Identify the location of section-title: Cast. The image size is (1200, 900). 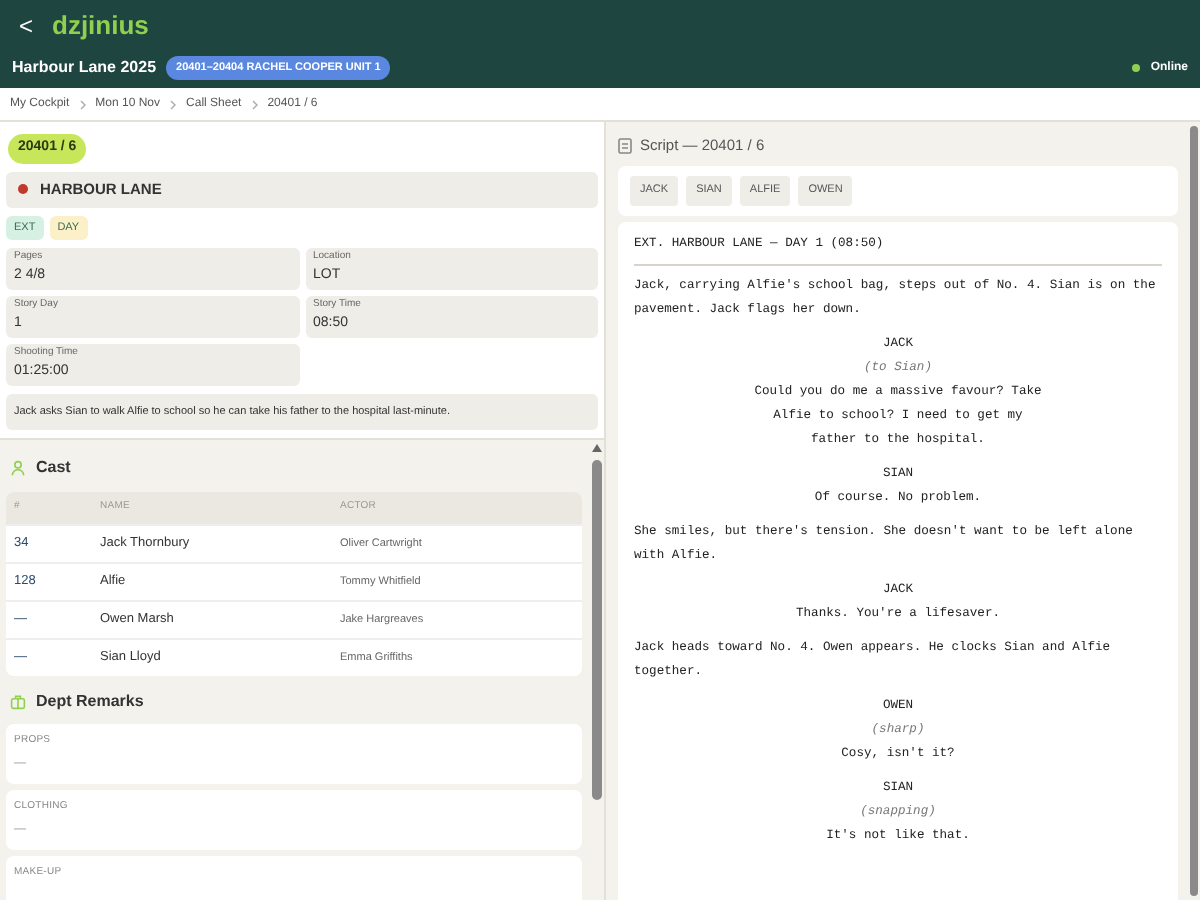
(53, 468).